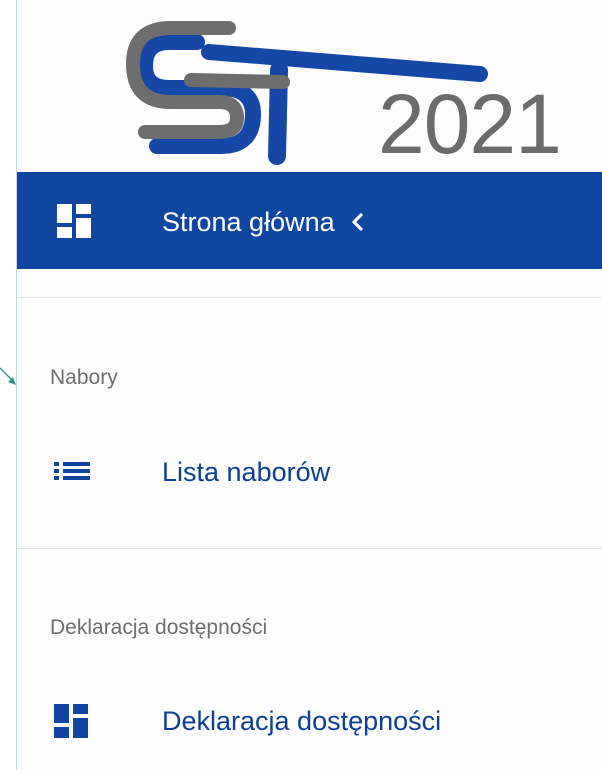  I want to click on list-icon, so click(72, 471).